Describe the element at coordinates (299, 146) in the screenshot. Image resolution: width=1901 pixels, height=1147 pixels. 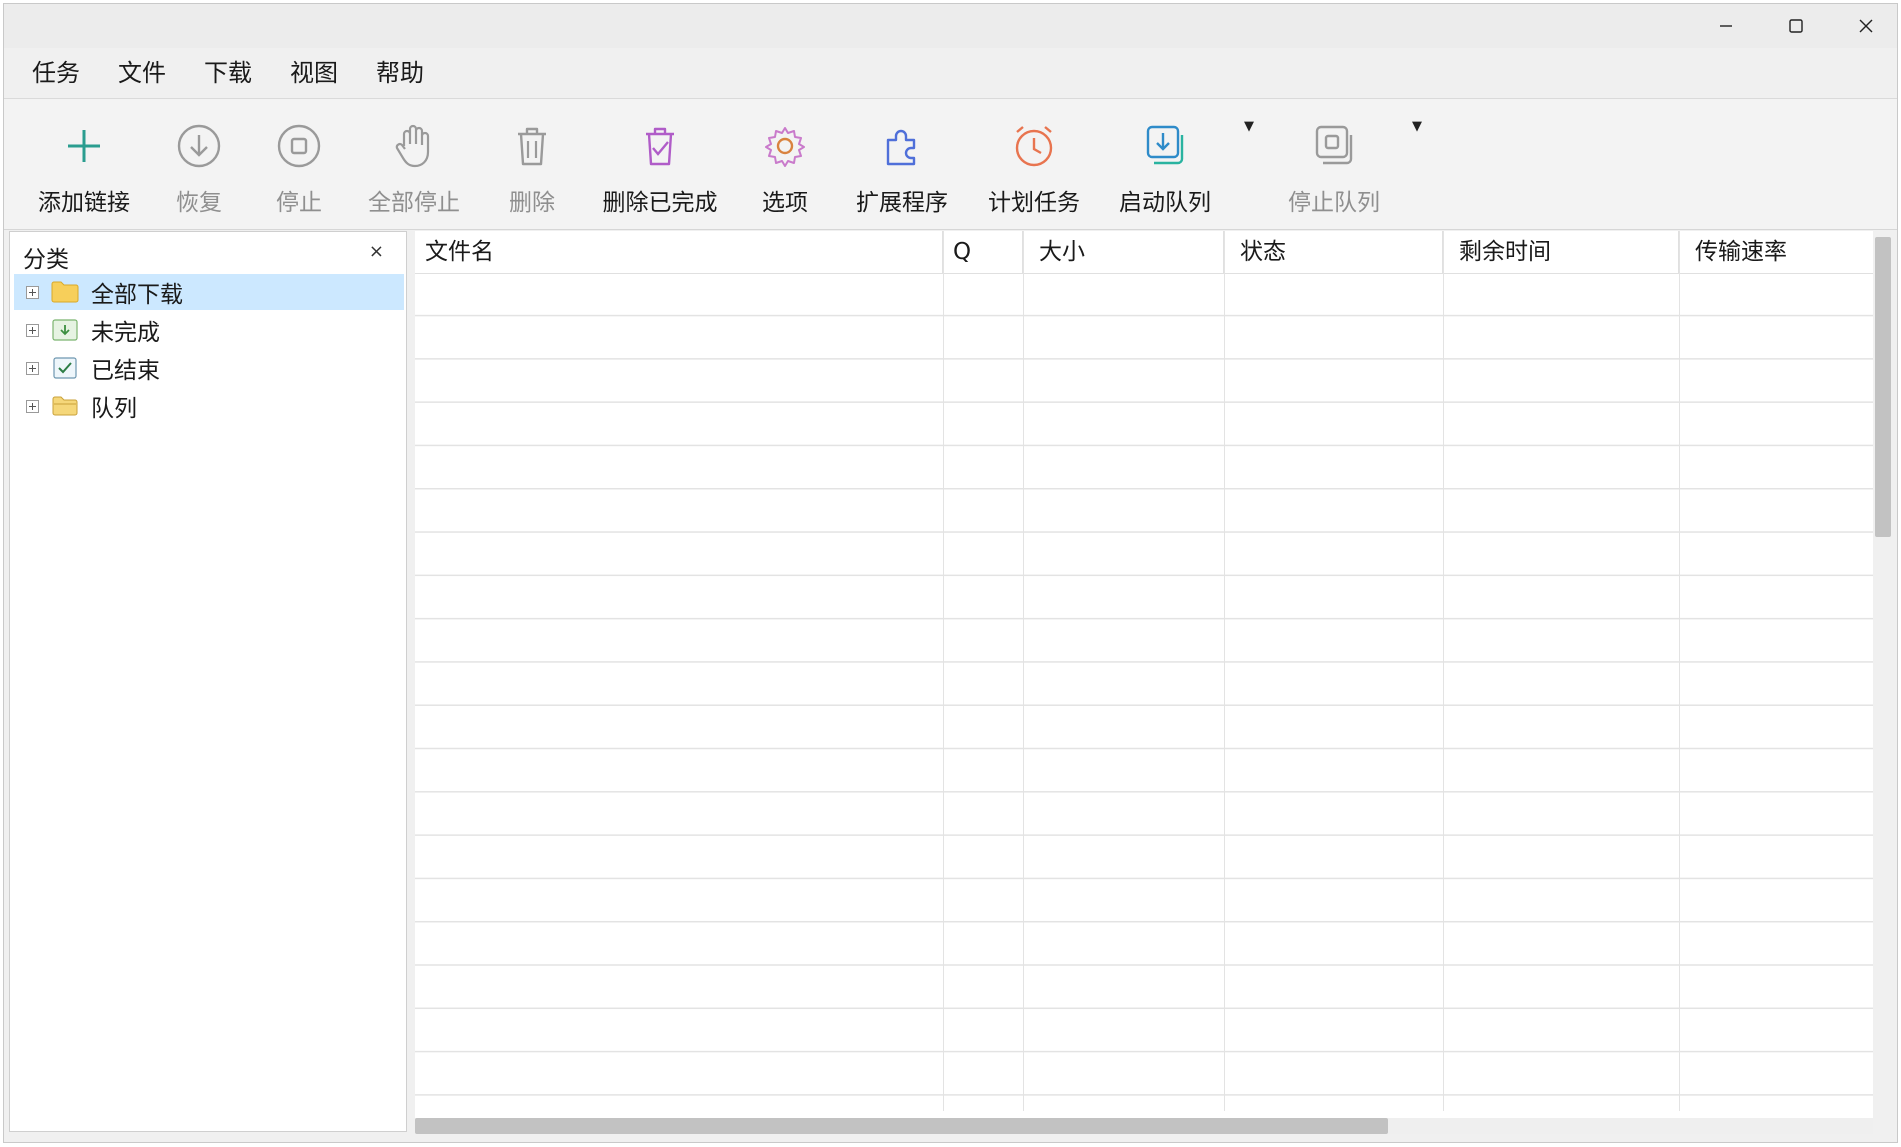
I see `stop-icon` at that location.